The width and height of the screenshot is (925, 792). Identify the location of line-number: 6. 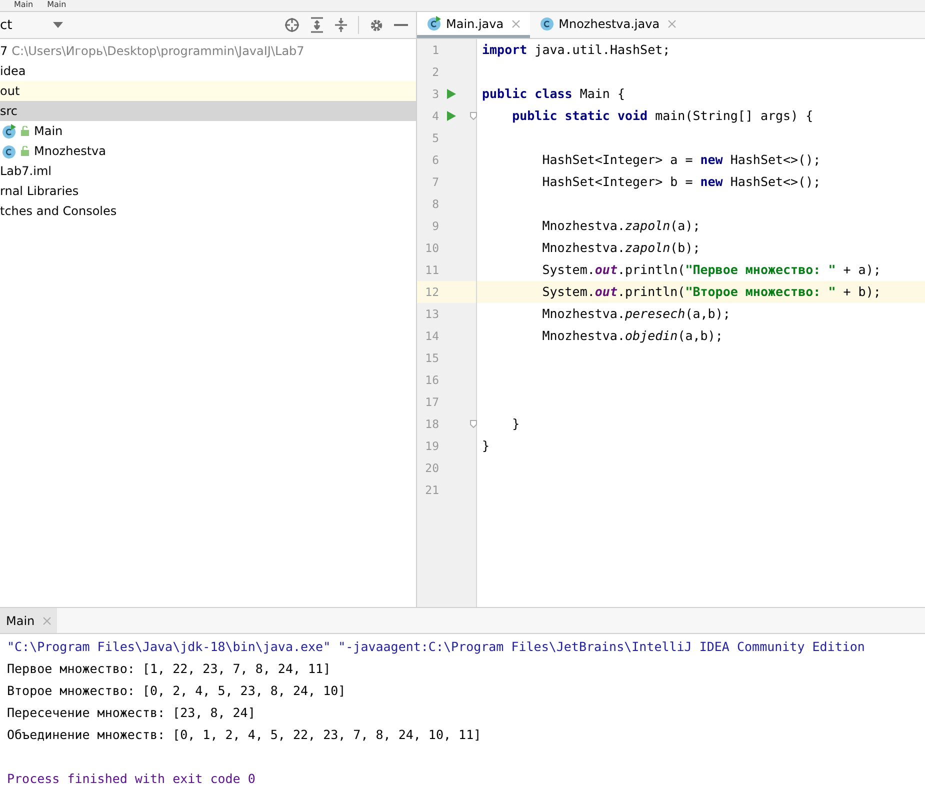
(435, 160).